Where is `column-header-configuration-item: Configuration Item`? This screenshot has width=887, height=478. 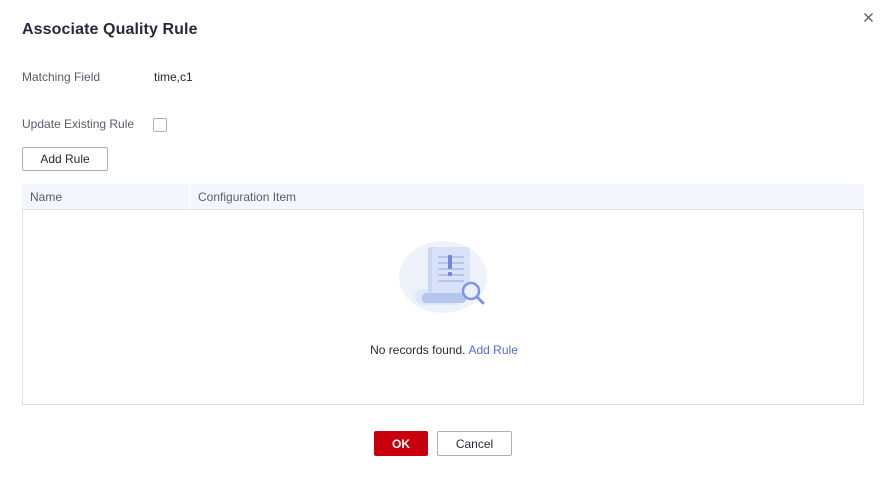
column-header-configuration-item: Configuration Item is located at coordinates (247, 197).